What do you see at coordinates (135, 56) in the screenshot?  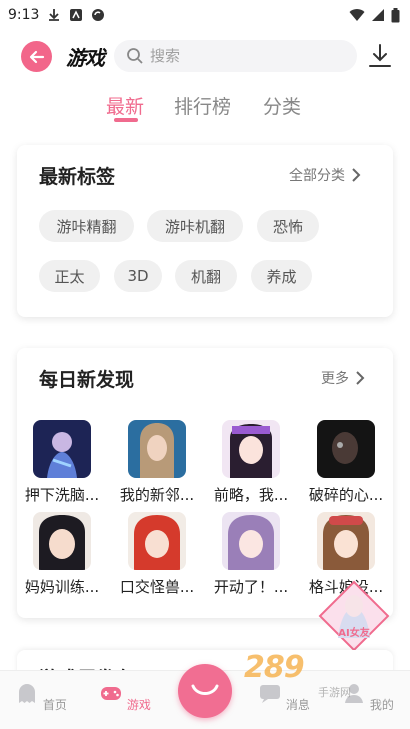 I see `search-icon` at bounding box center [135, 56].